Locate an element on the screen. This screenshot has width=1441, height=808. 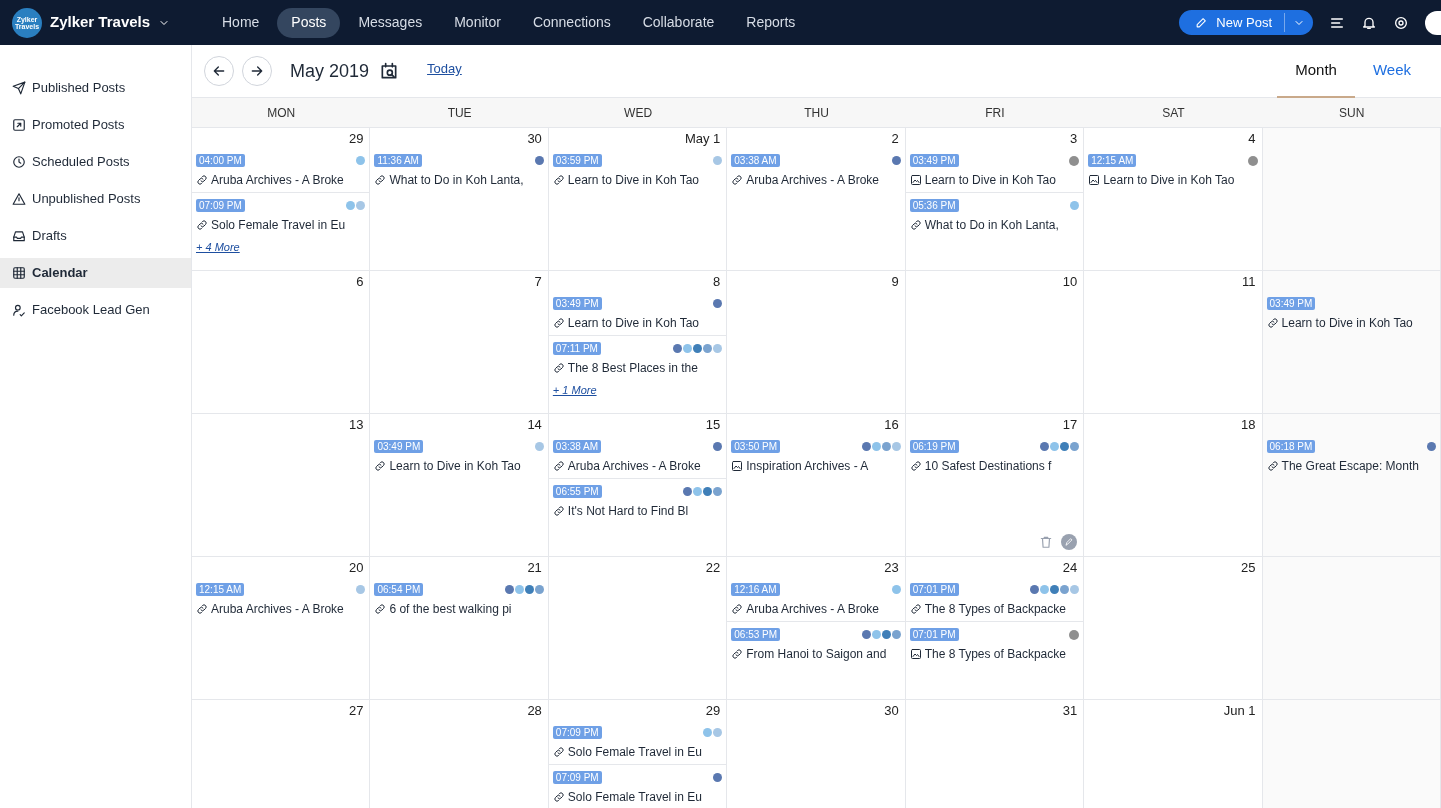
post-entry: 05:36 PM What to Do in Koh Lanta, is located at coordinates (994, 214).